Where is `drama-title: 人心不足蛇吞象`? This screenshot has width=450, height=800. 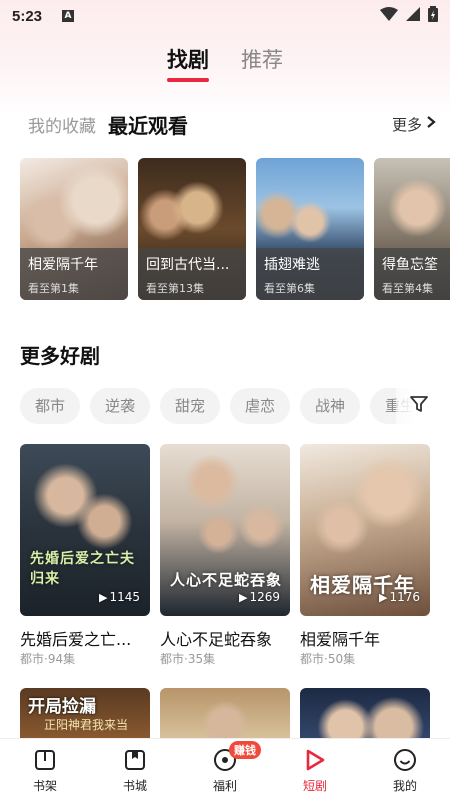 drama-title: 人心不足蛇吞象 is located at coordinates (216, 639).